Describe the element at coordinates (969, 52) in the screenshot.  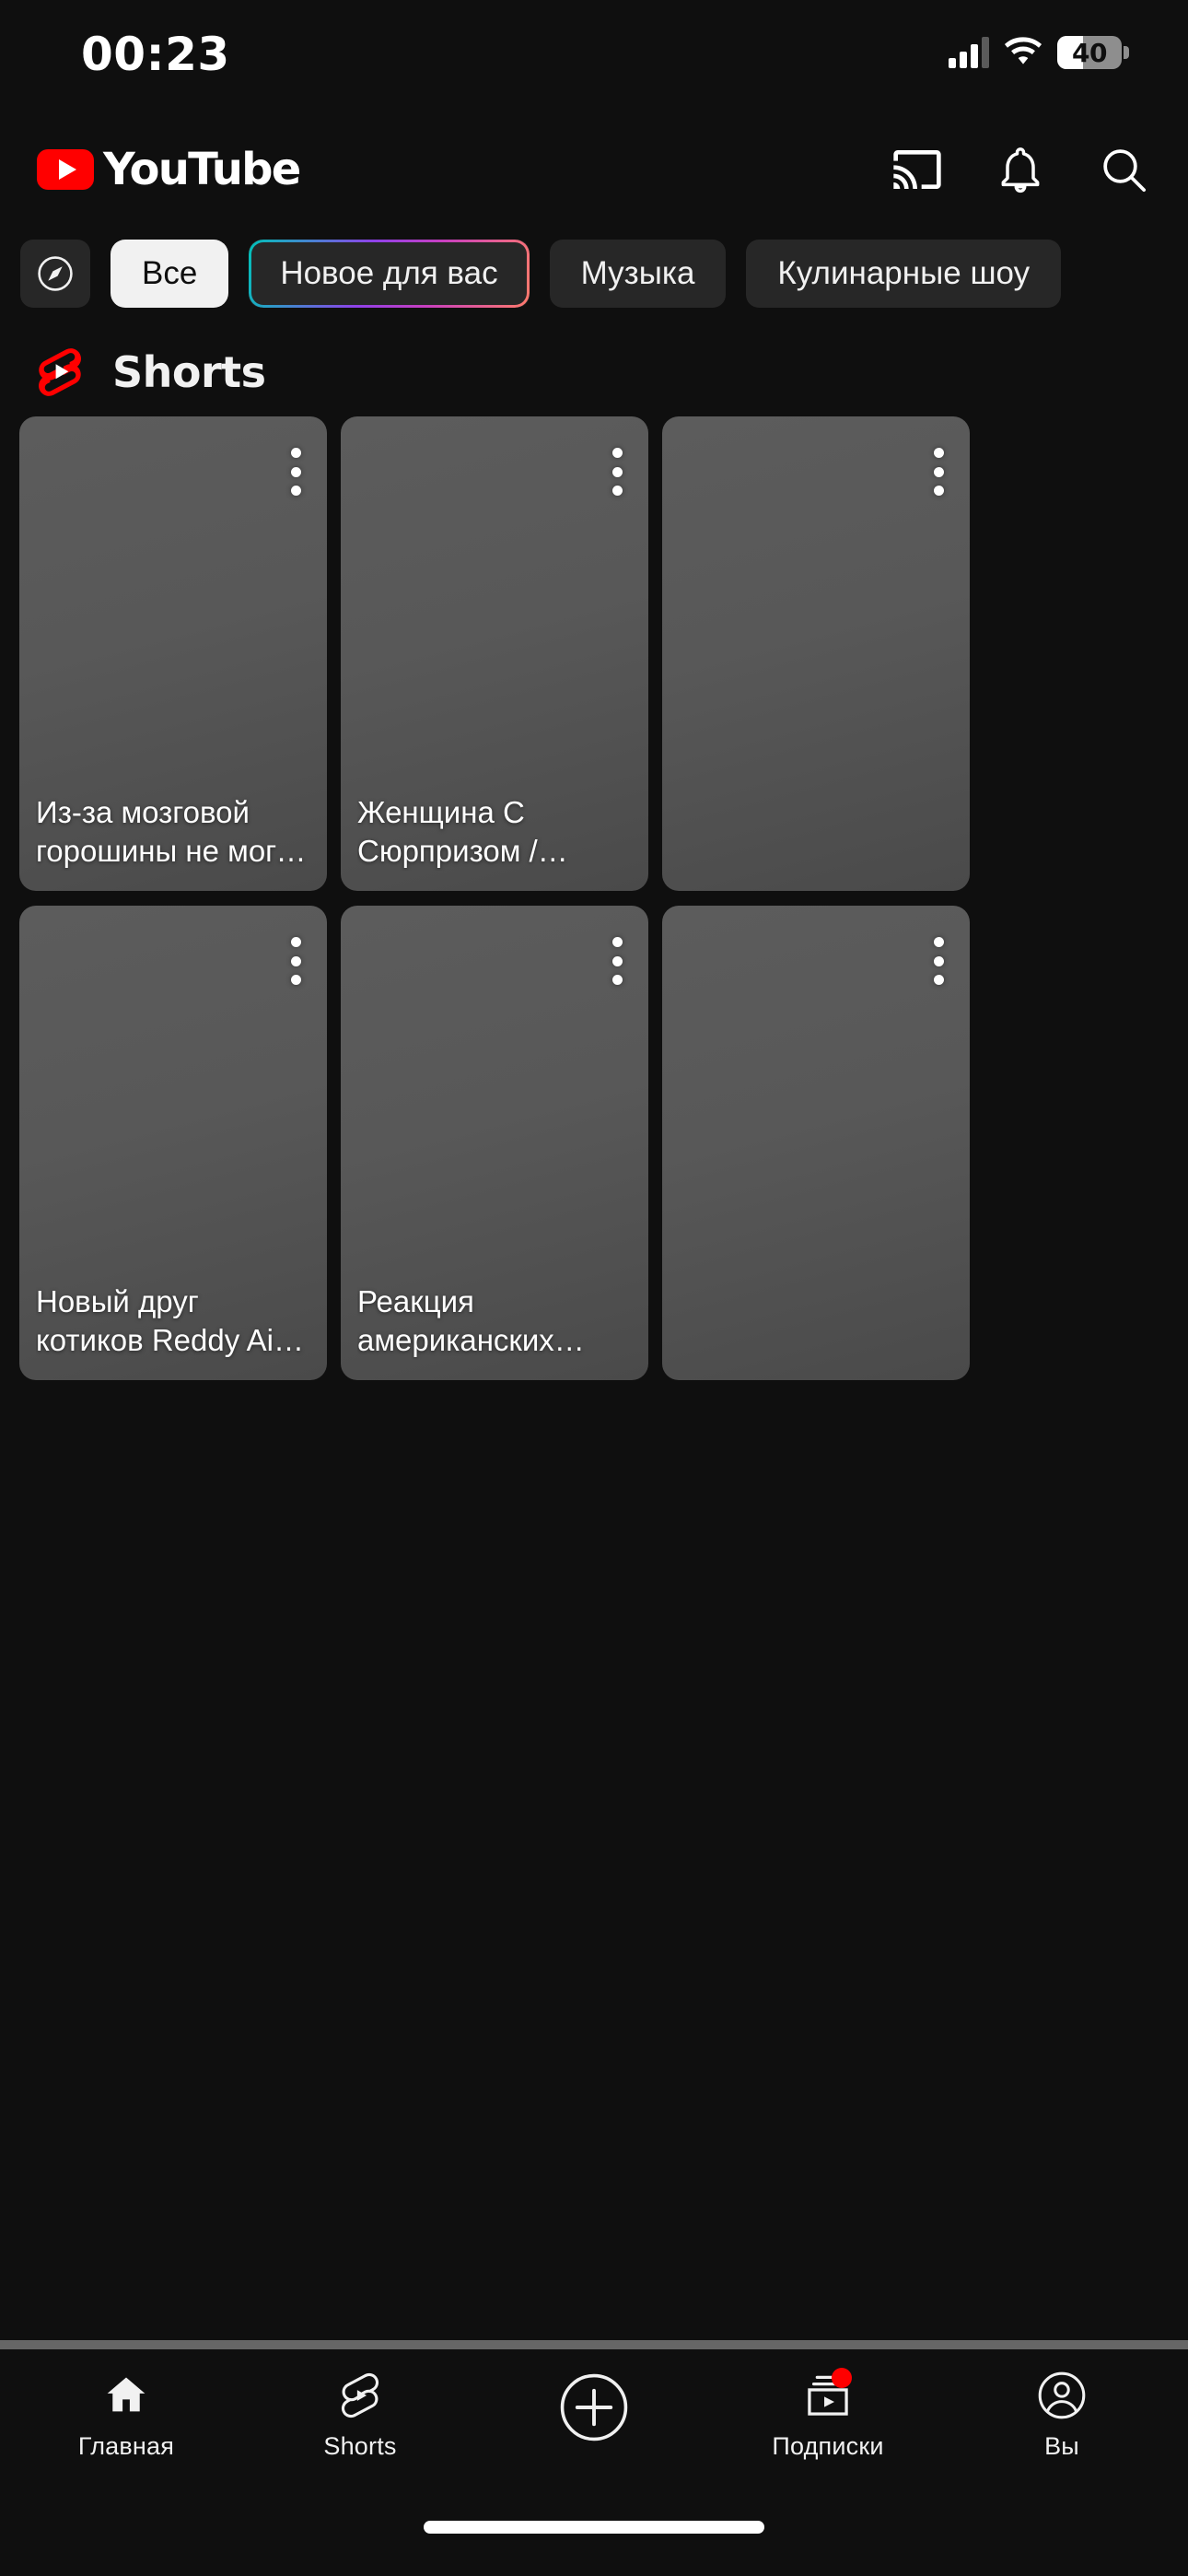
I see `cellular-signal-icon` at that location.